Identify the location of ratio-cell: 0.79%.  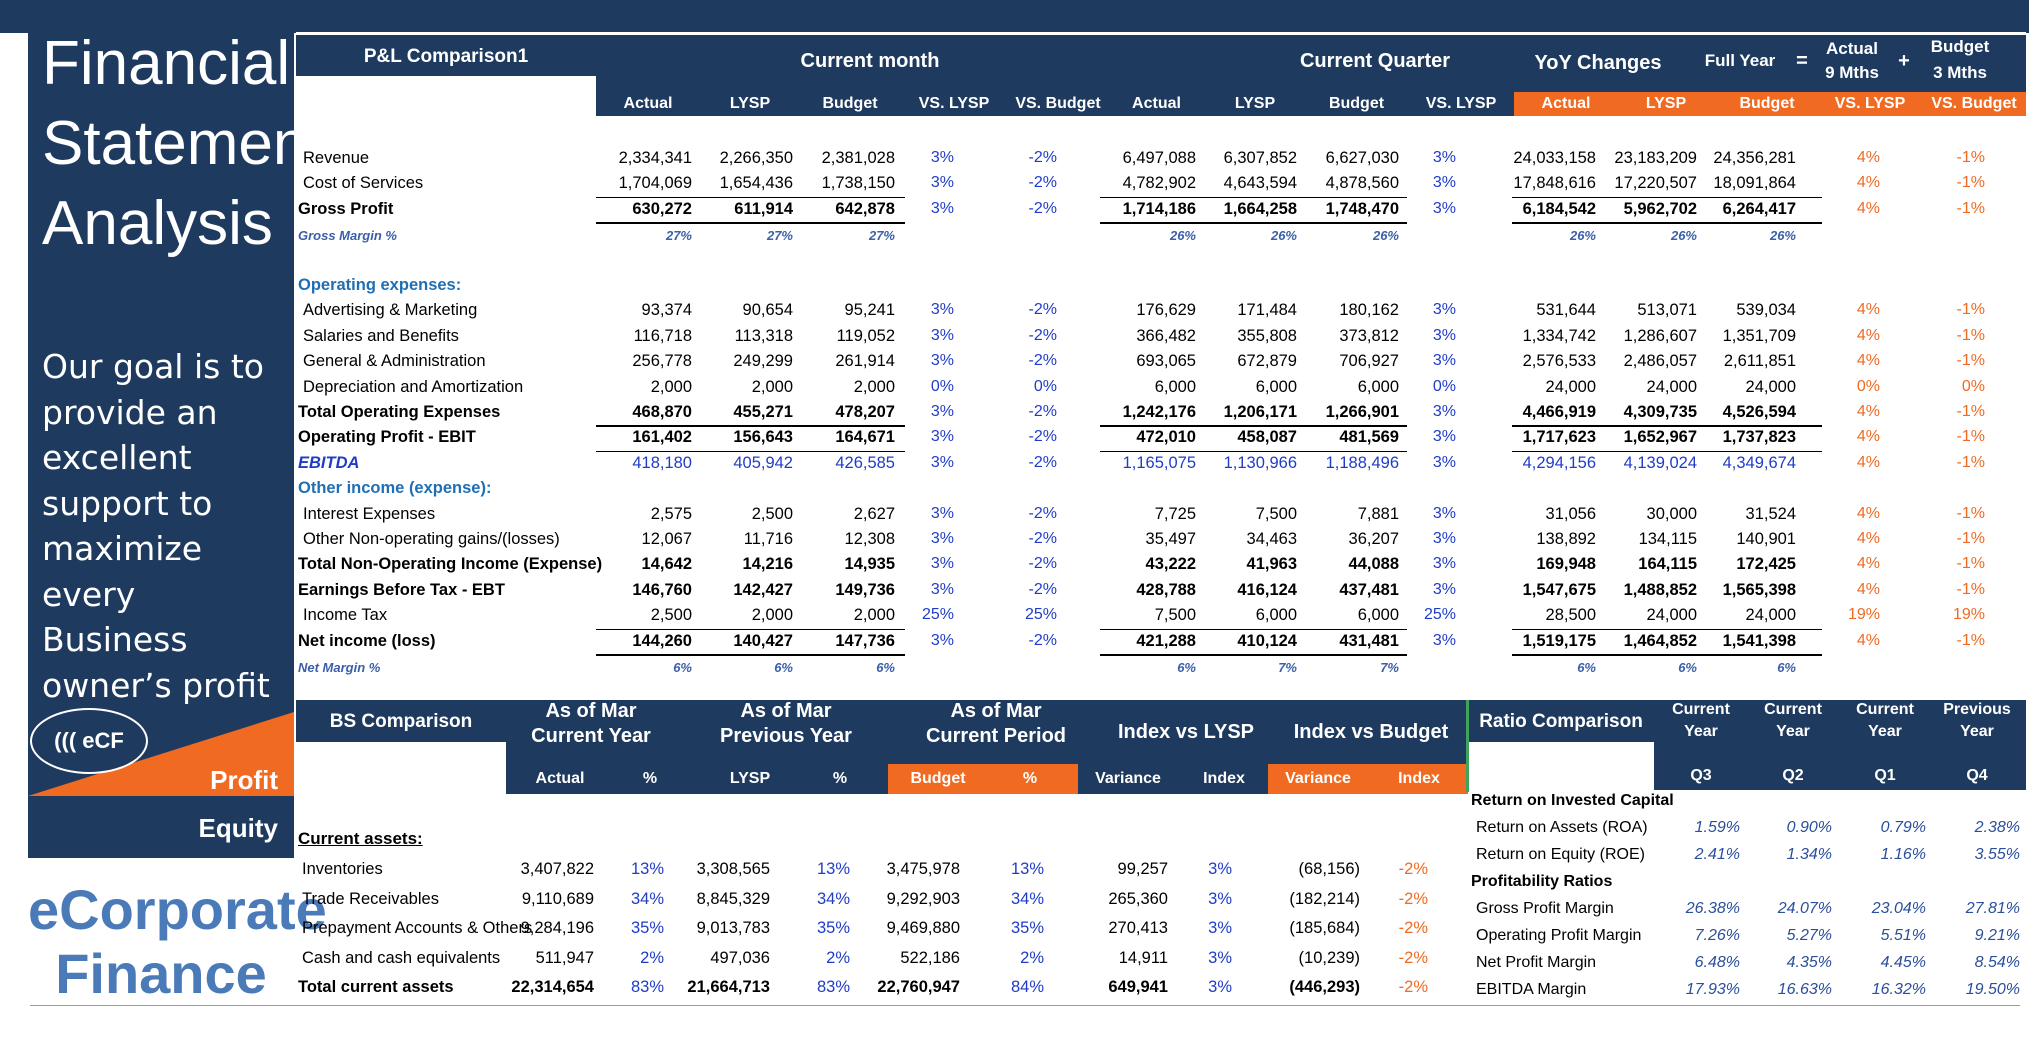
(1903, 827).